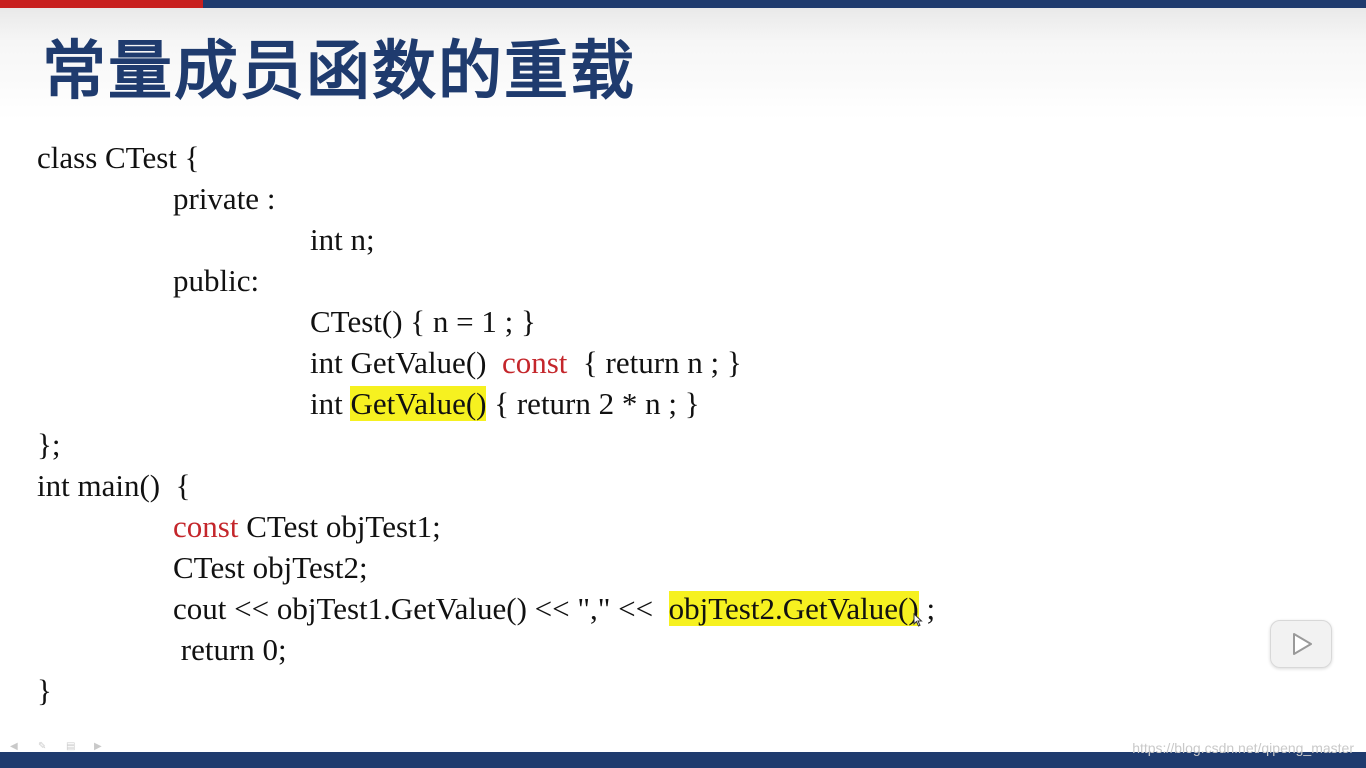  I want to click on code-text: int, so click(330, 403).